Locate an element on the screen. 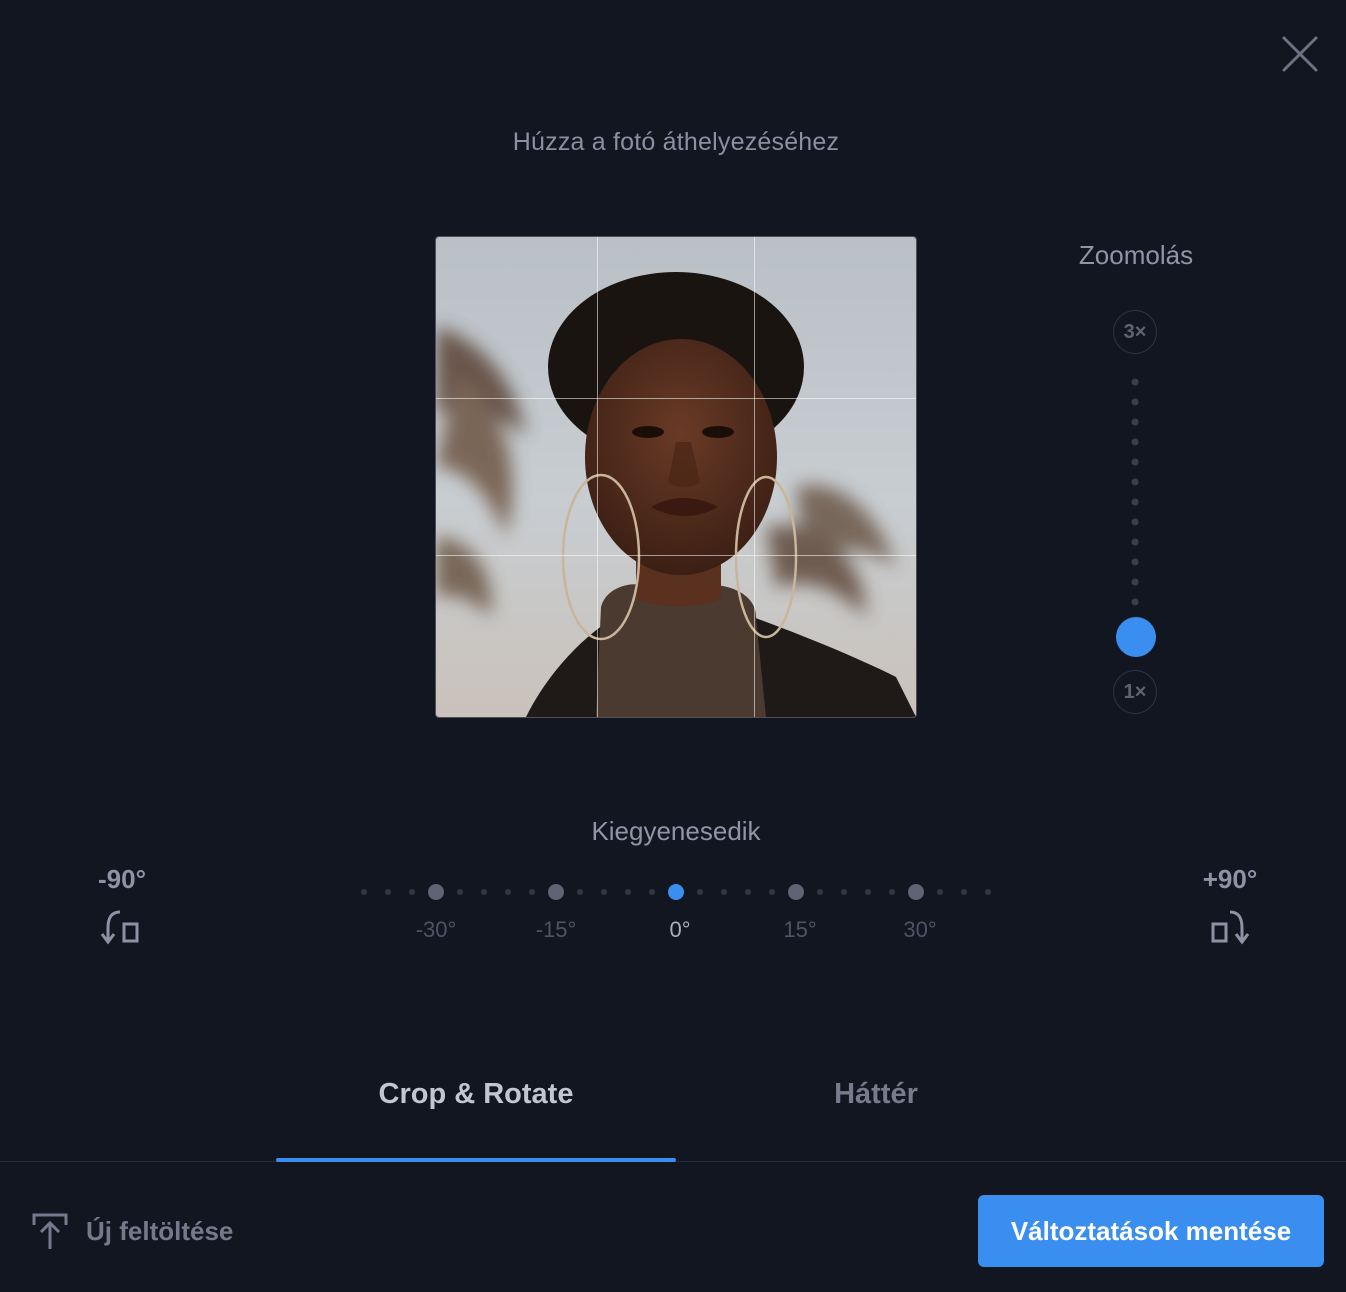 The height and width of the screenshot is (1292, 1346). zoom-track-dots is located at coordinates (1135, 492).